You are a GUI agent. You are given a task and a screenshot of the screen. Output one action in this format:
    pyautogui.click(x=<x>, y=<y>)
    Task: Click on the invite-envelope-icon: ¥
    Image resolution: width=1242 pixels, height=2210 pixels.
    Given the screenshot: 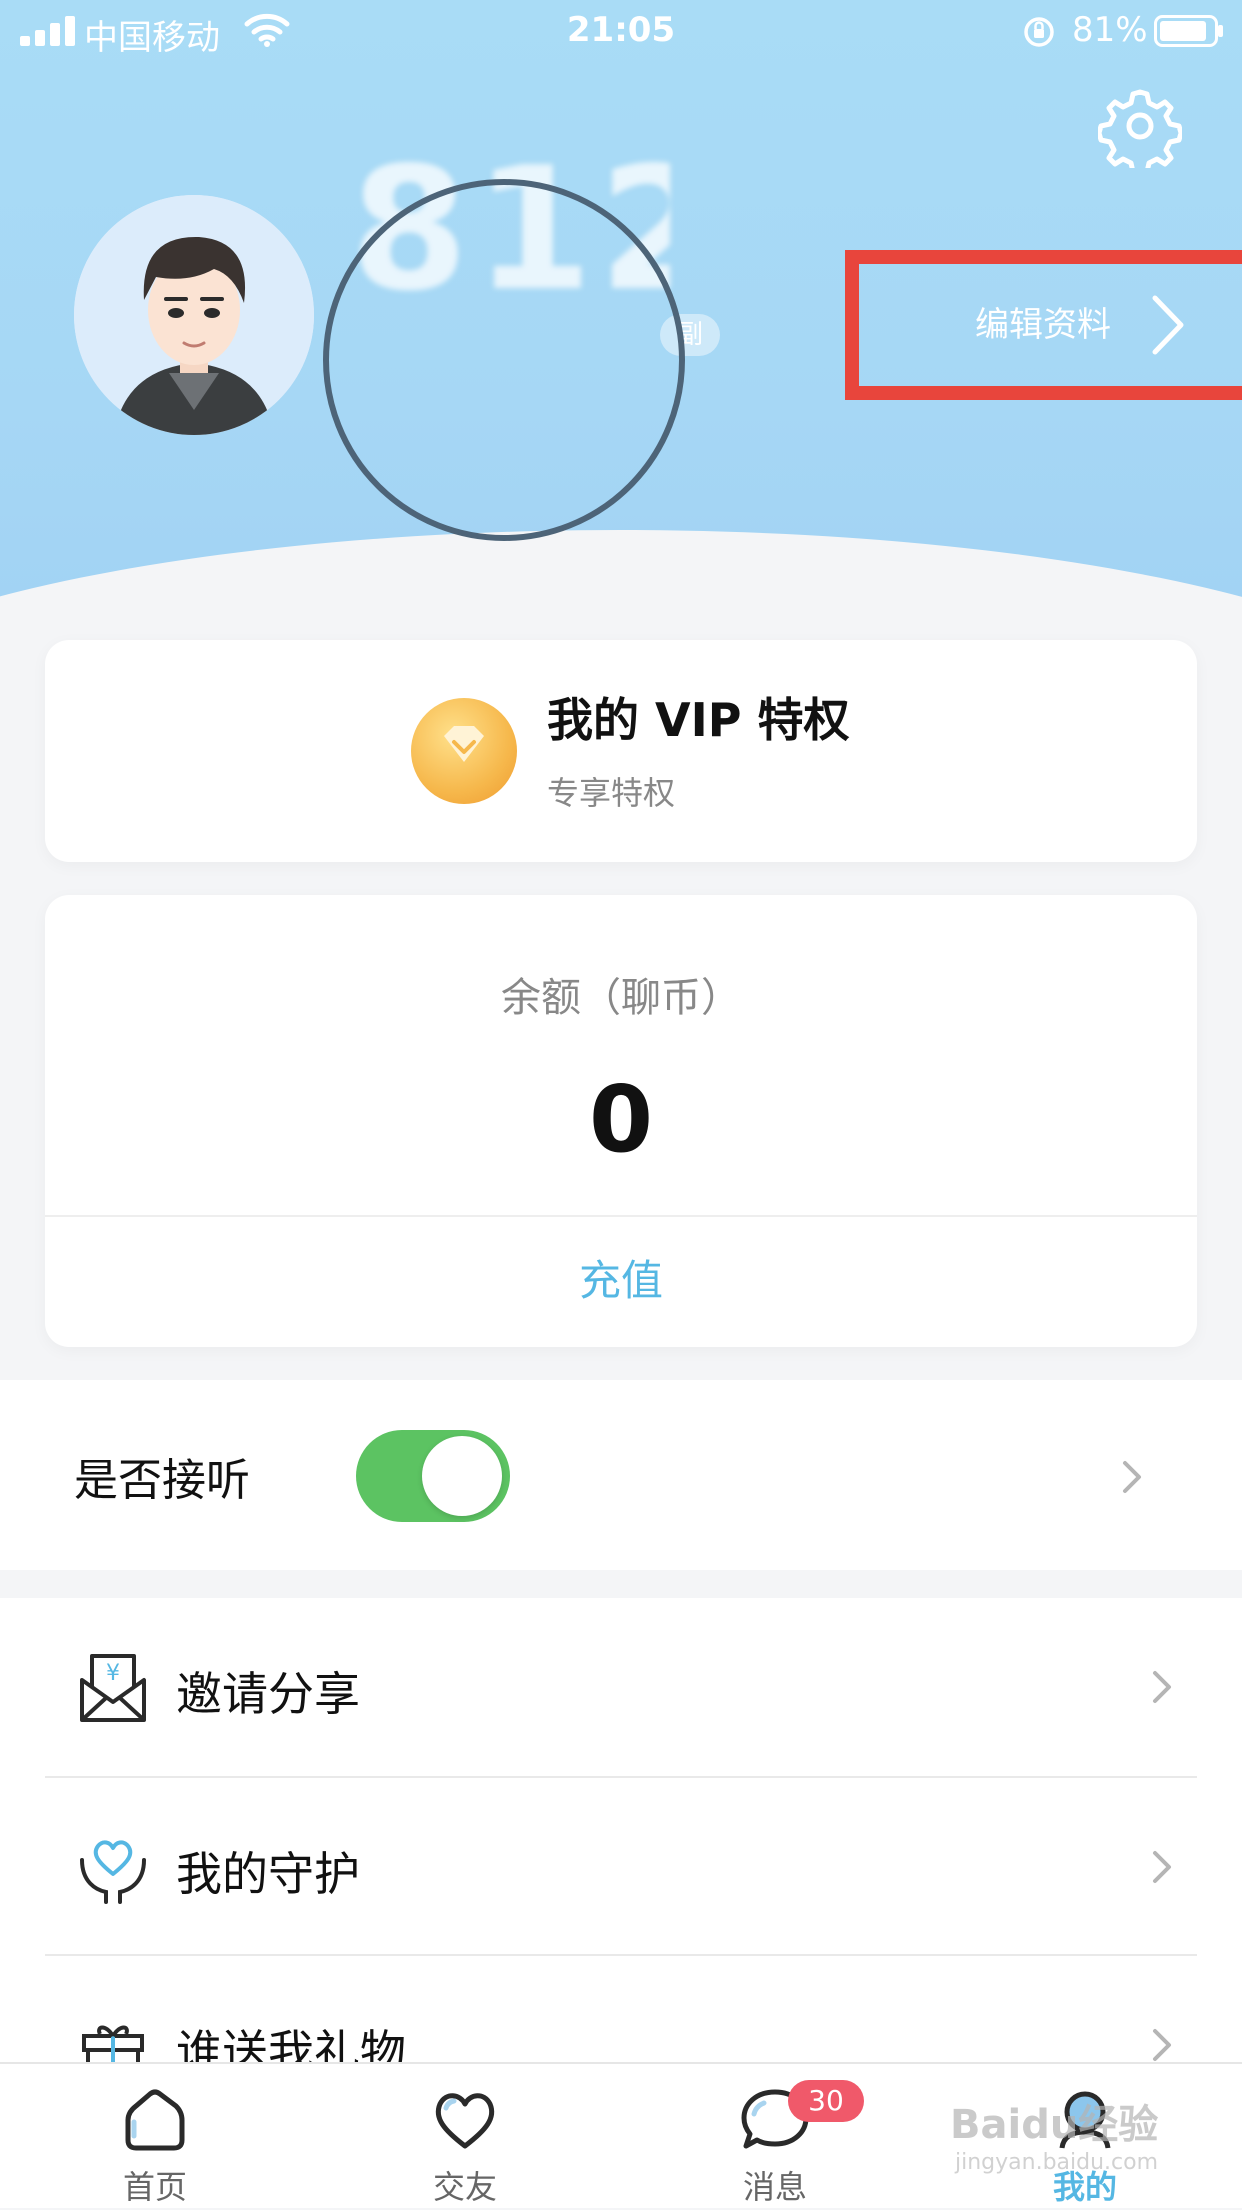 What is the action you would take?
    pyautogui.click(x=113, y=1688)
    